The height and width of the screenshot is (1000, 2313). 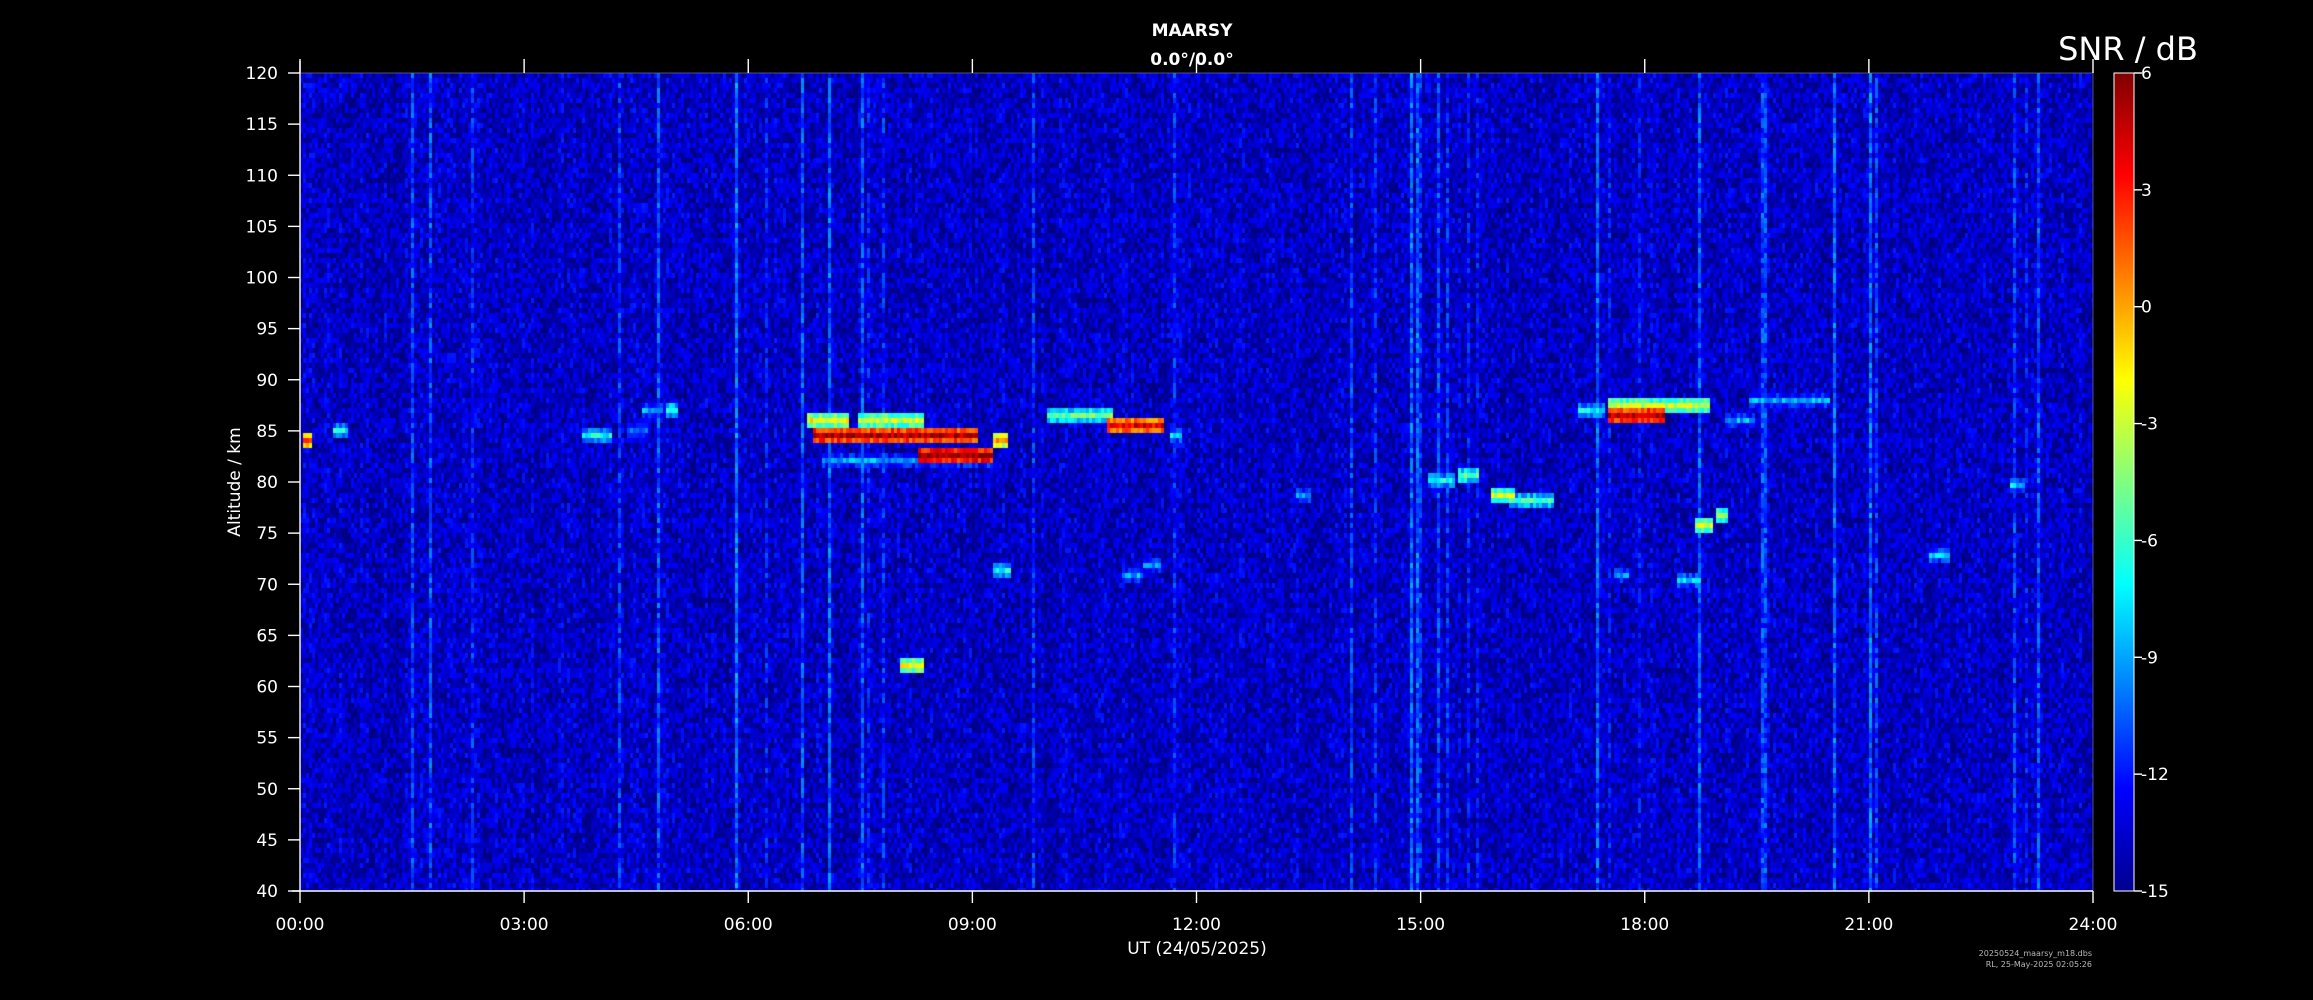 What do you see at coordinates (2149, 425) in the screenshot?
I see `colorbar-tick-label: -3` at bounding box center [2149, 425].